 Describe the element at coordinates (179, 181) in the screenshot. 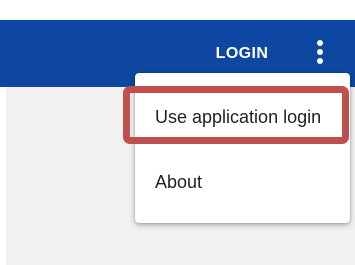

I see `menu-item-label: About` at that location.